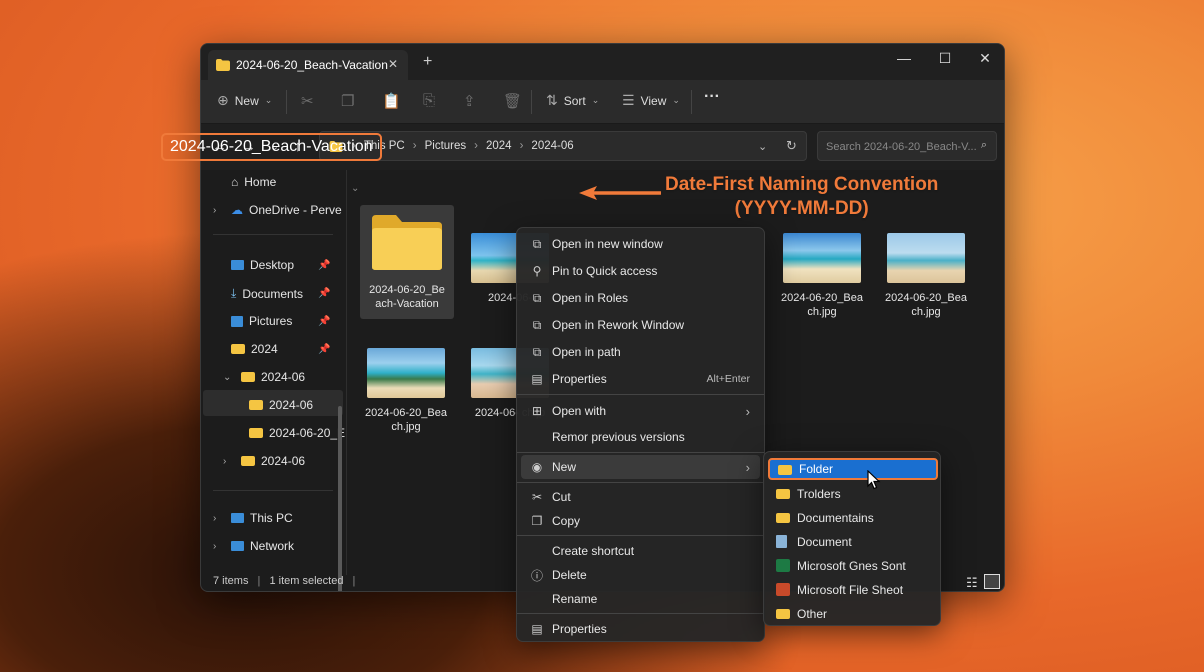 Image resolution: width=1204 pixels, height=672 pixels. I want to click on title-bar: 2024-06-20_Beach-Vacation ✕ + — ☐ ✕, so click(602, 62).